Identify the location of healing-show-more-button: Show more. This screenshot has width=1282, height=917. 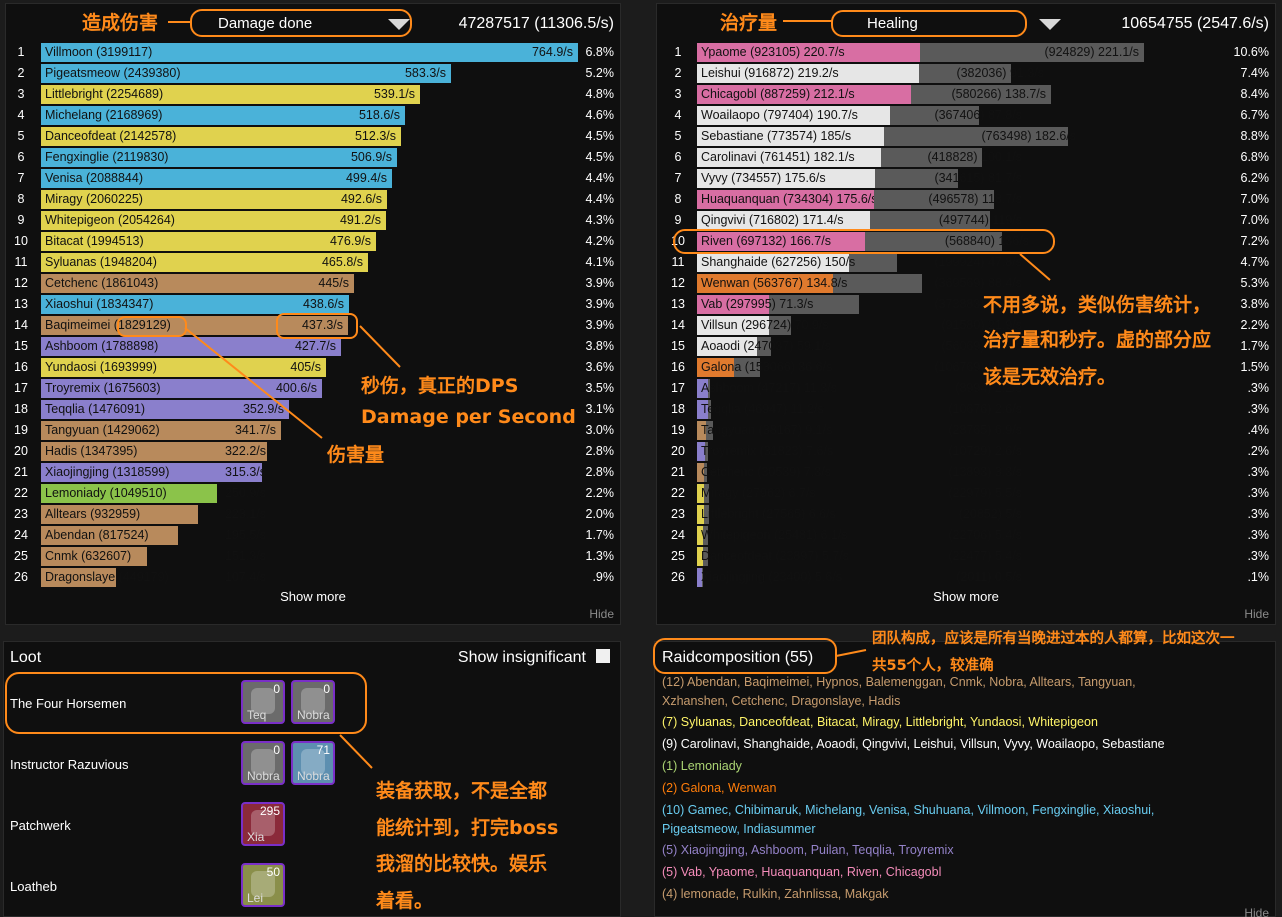
(966, 596).